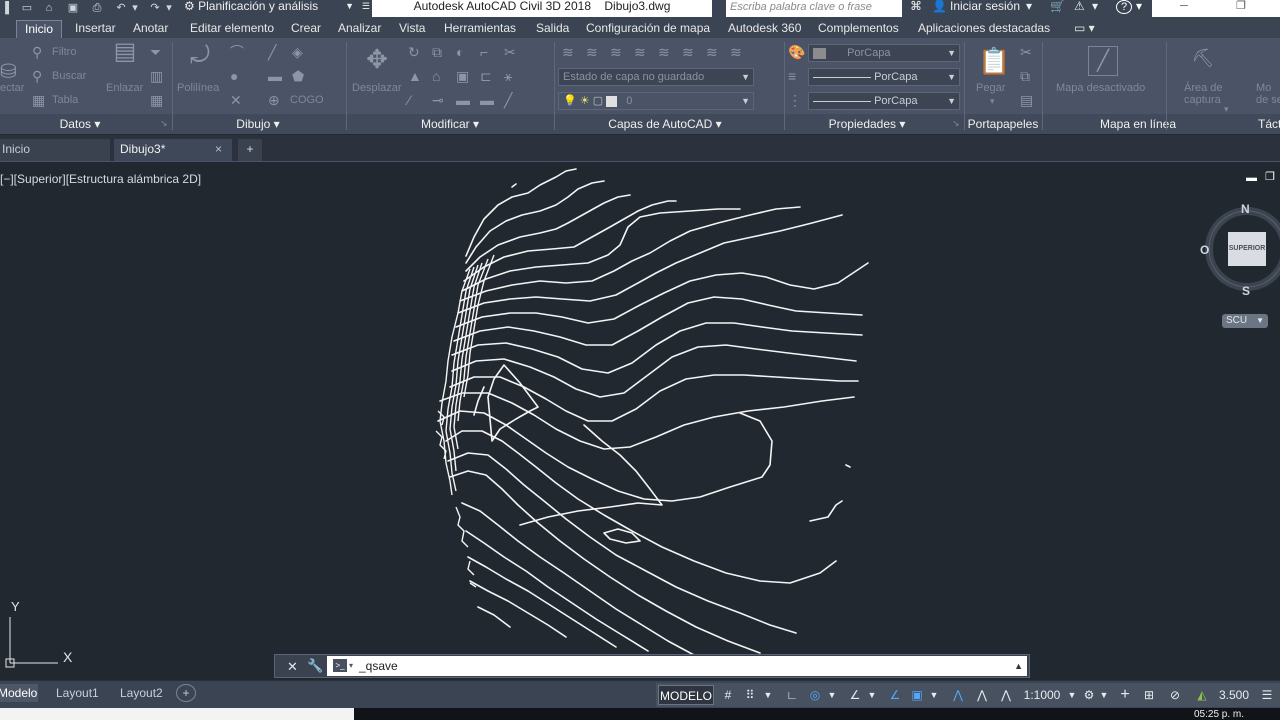 The image size is (1280, 720). I want to click on cogo-label: COGO, so click(307, 100).